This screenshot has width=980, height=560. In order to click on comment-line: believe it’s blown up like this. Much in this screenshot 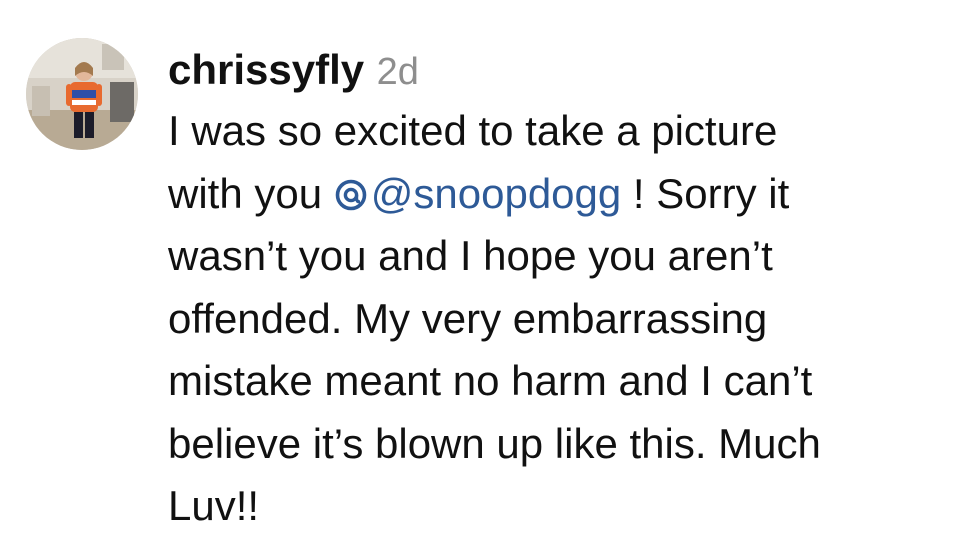, I will do `click(494, 443)`.